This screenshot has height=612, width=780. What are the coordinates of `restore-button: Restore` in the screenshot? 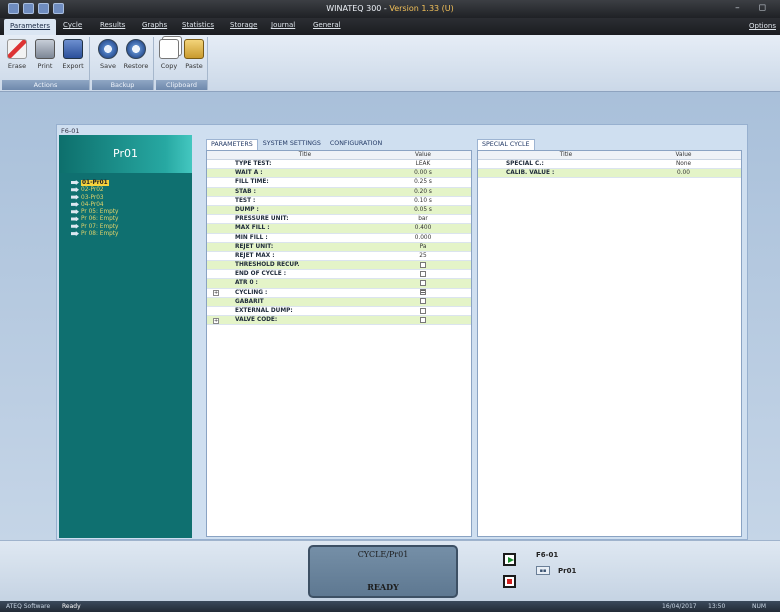 It's located at (136, 54).